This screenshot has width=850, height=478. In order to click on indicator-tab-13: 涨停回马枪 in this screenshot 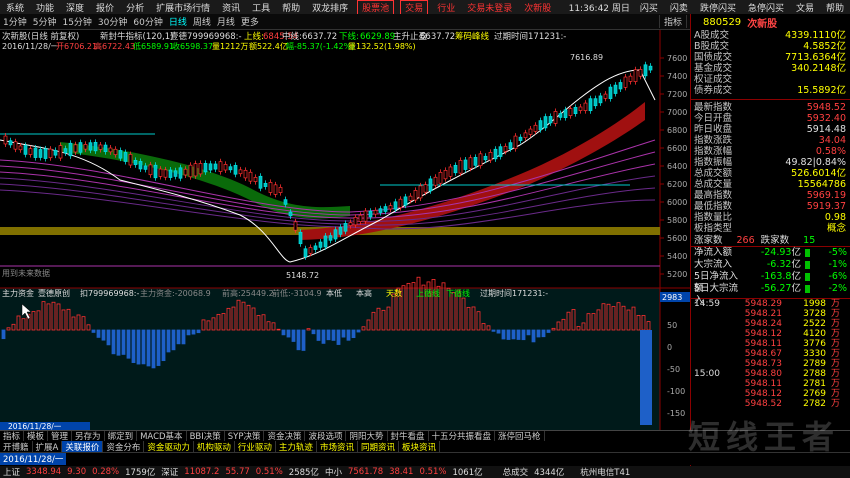, I will do `click(520, 436)`.